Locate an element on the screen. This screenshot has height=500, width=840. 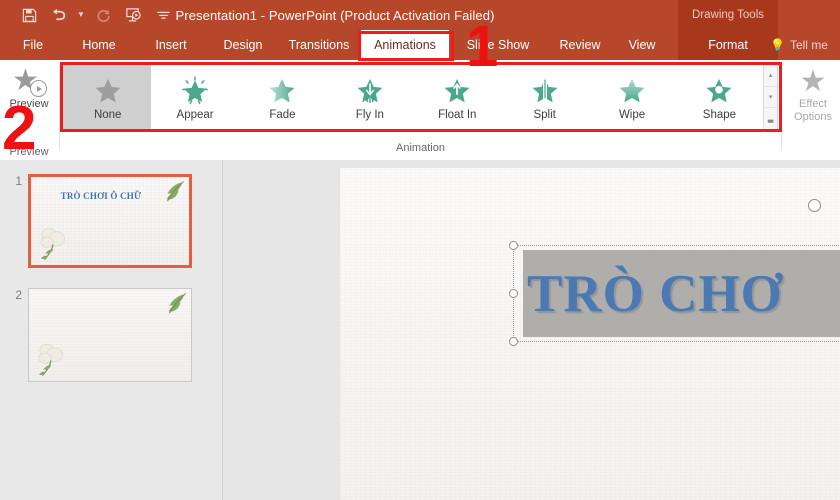
tab-home: Home is located at coordinates (99, 45).